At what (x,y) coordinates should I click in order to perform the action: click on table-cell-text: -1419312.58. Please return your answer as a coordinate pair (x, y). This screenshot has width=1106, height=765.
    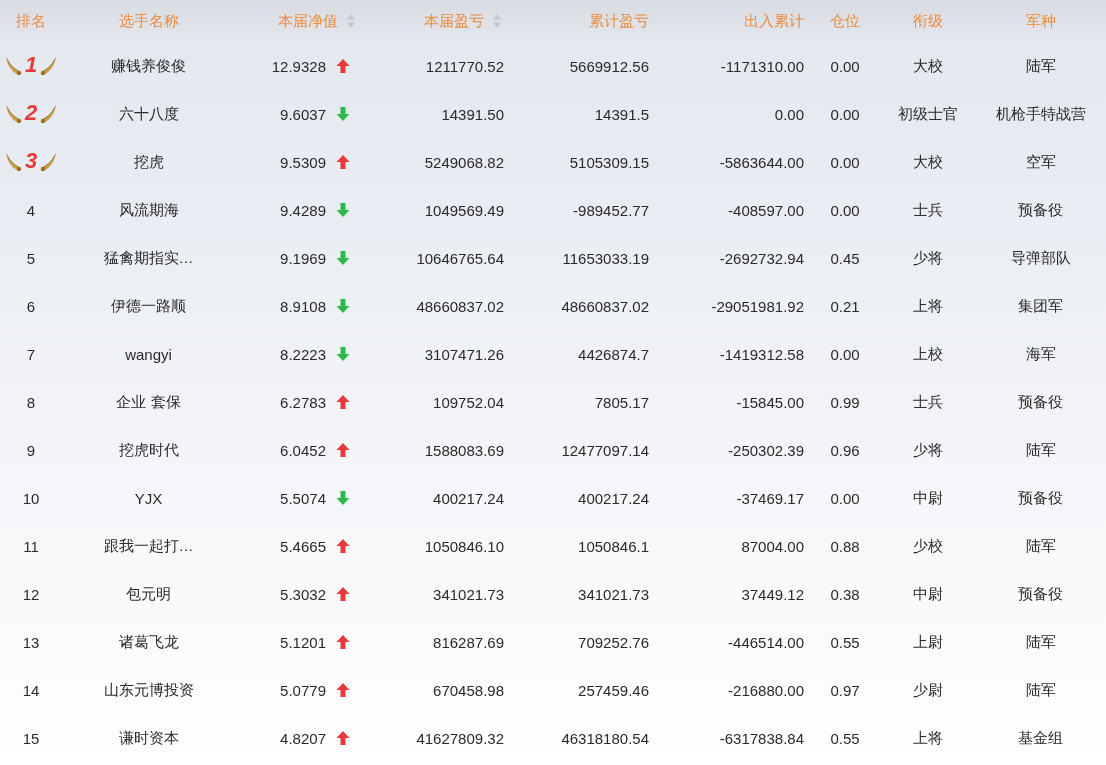
    Looking at the image, I should click on (761, 354).